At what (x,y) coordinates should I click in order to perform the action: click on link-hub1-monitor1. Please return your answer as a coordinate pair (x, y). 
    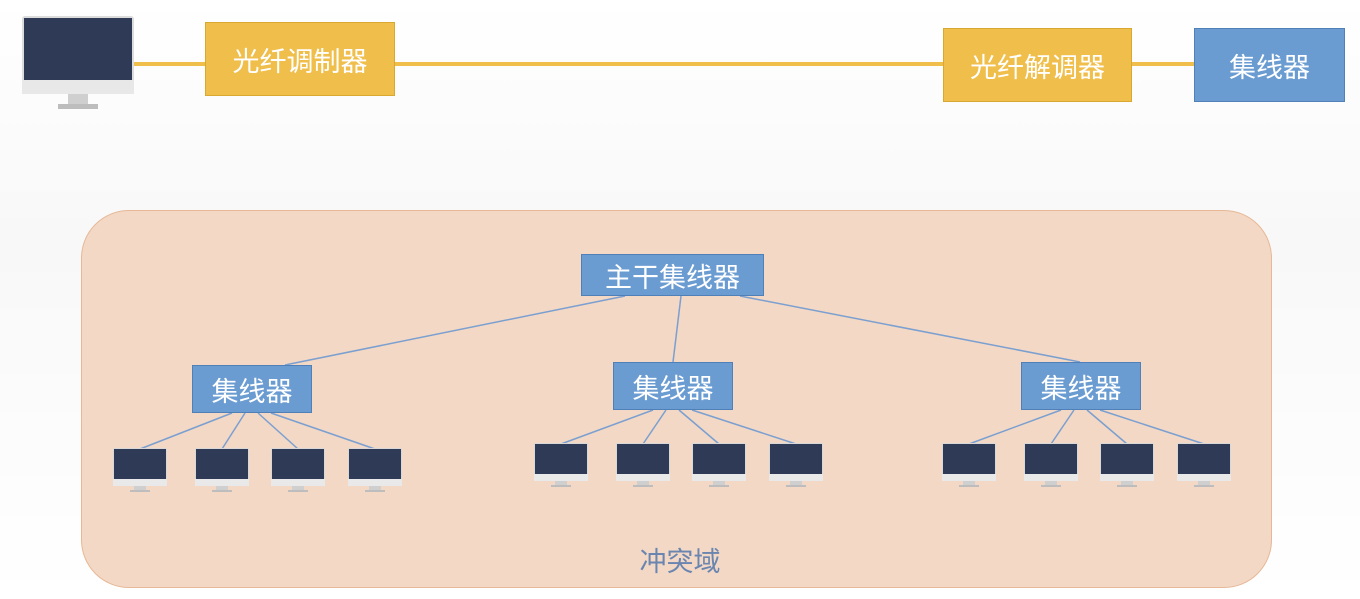
    Looking at the image, I should click on (654, 427).